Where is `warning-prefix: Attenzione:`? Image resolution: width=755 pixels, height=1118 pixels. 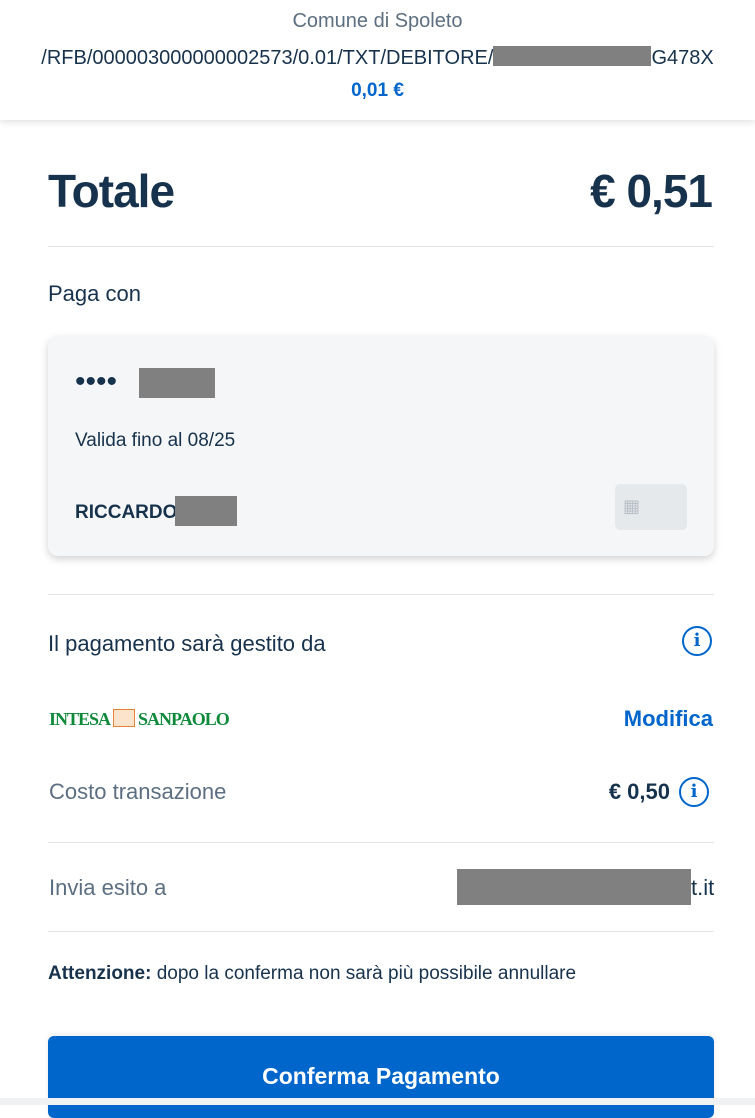 warning-prefix: Attenzione: is located at coordinates (100, 973).